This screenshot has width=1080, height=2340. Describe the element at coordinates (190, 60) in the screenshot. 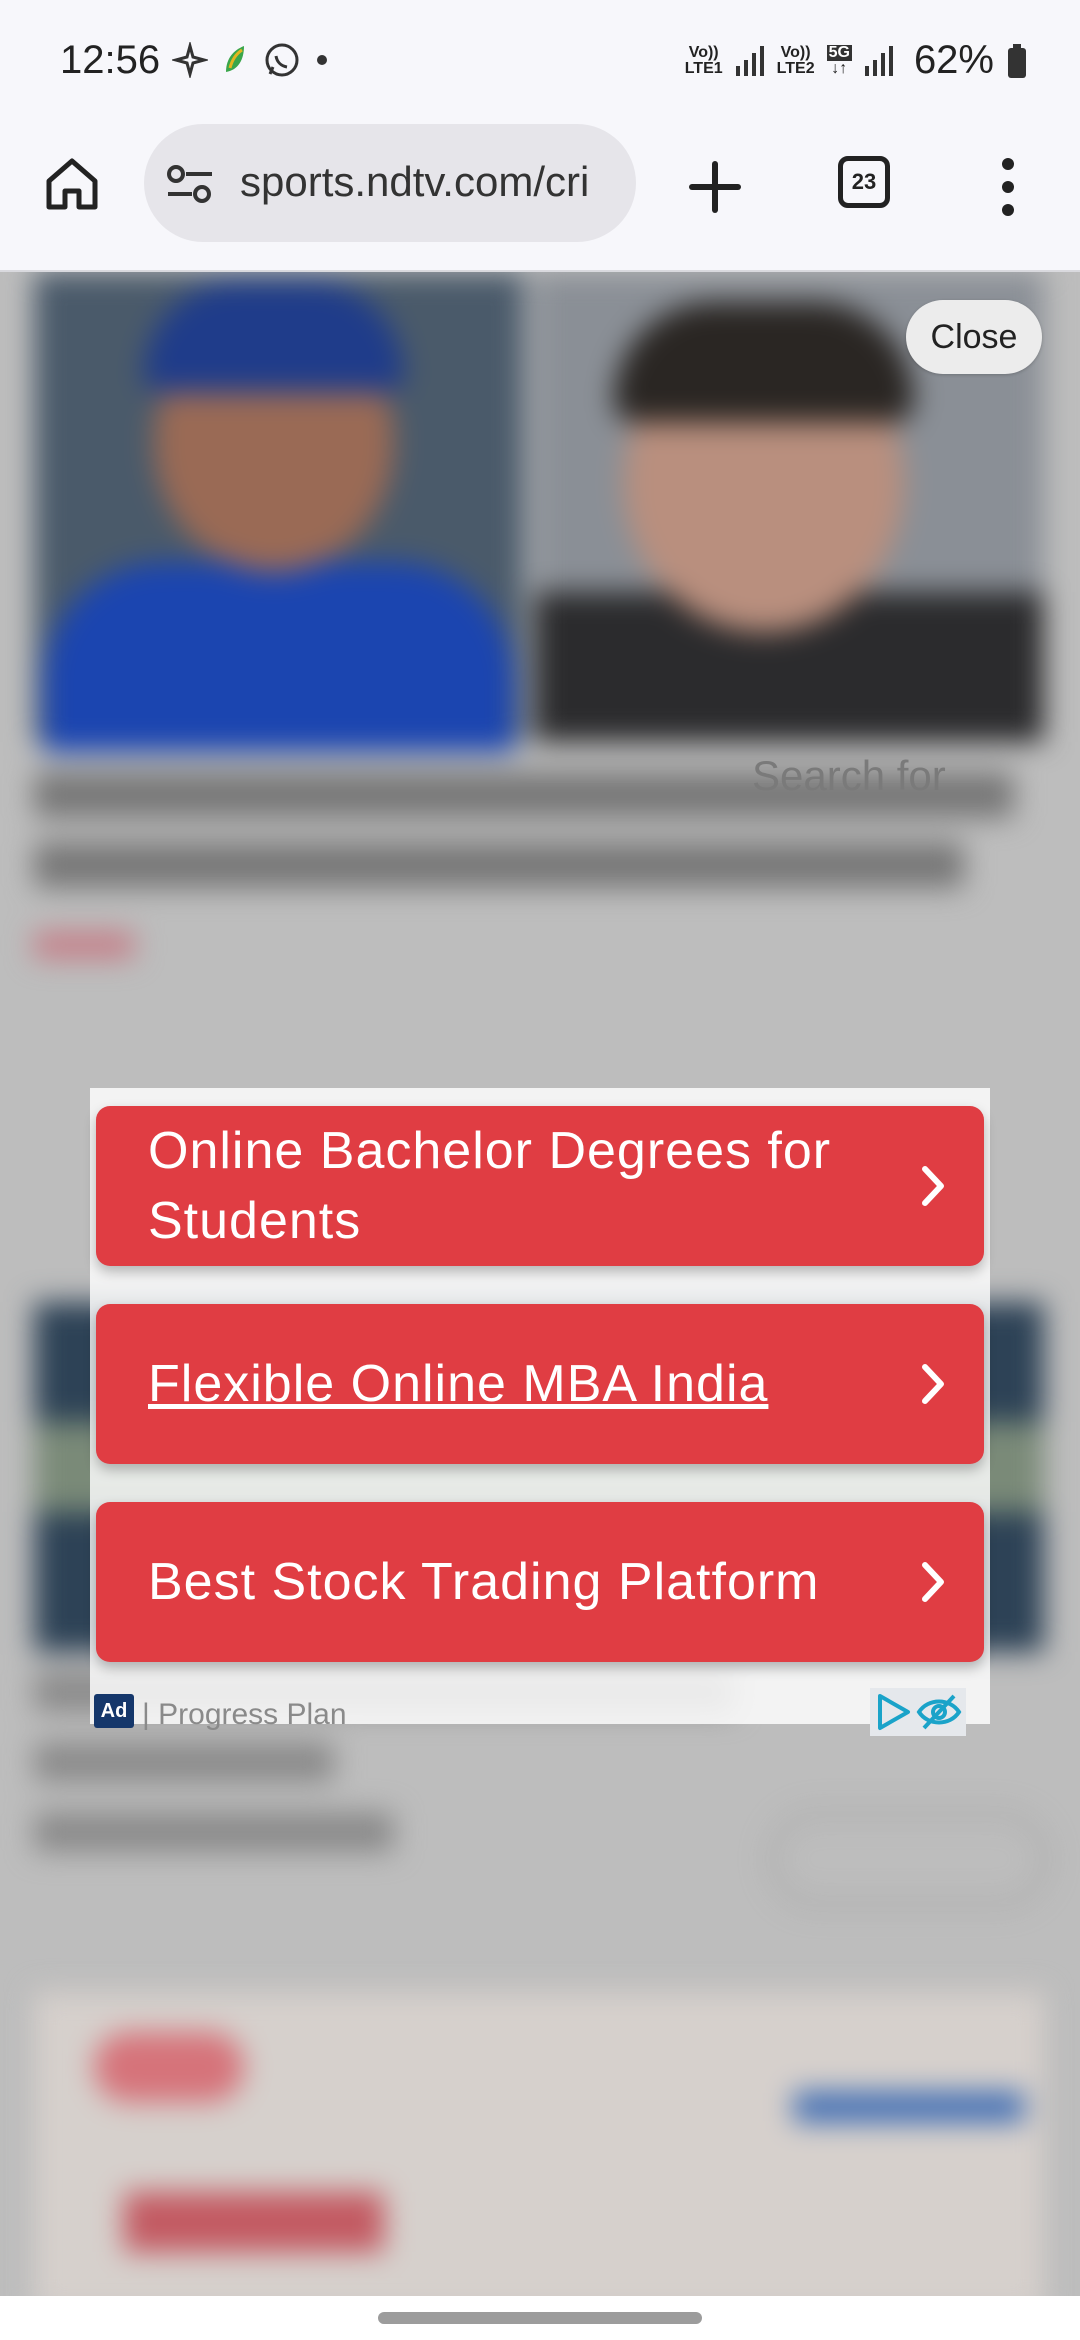

I see `sparkle-icon` at that location.